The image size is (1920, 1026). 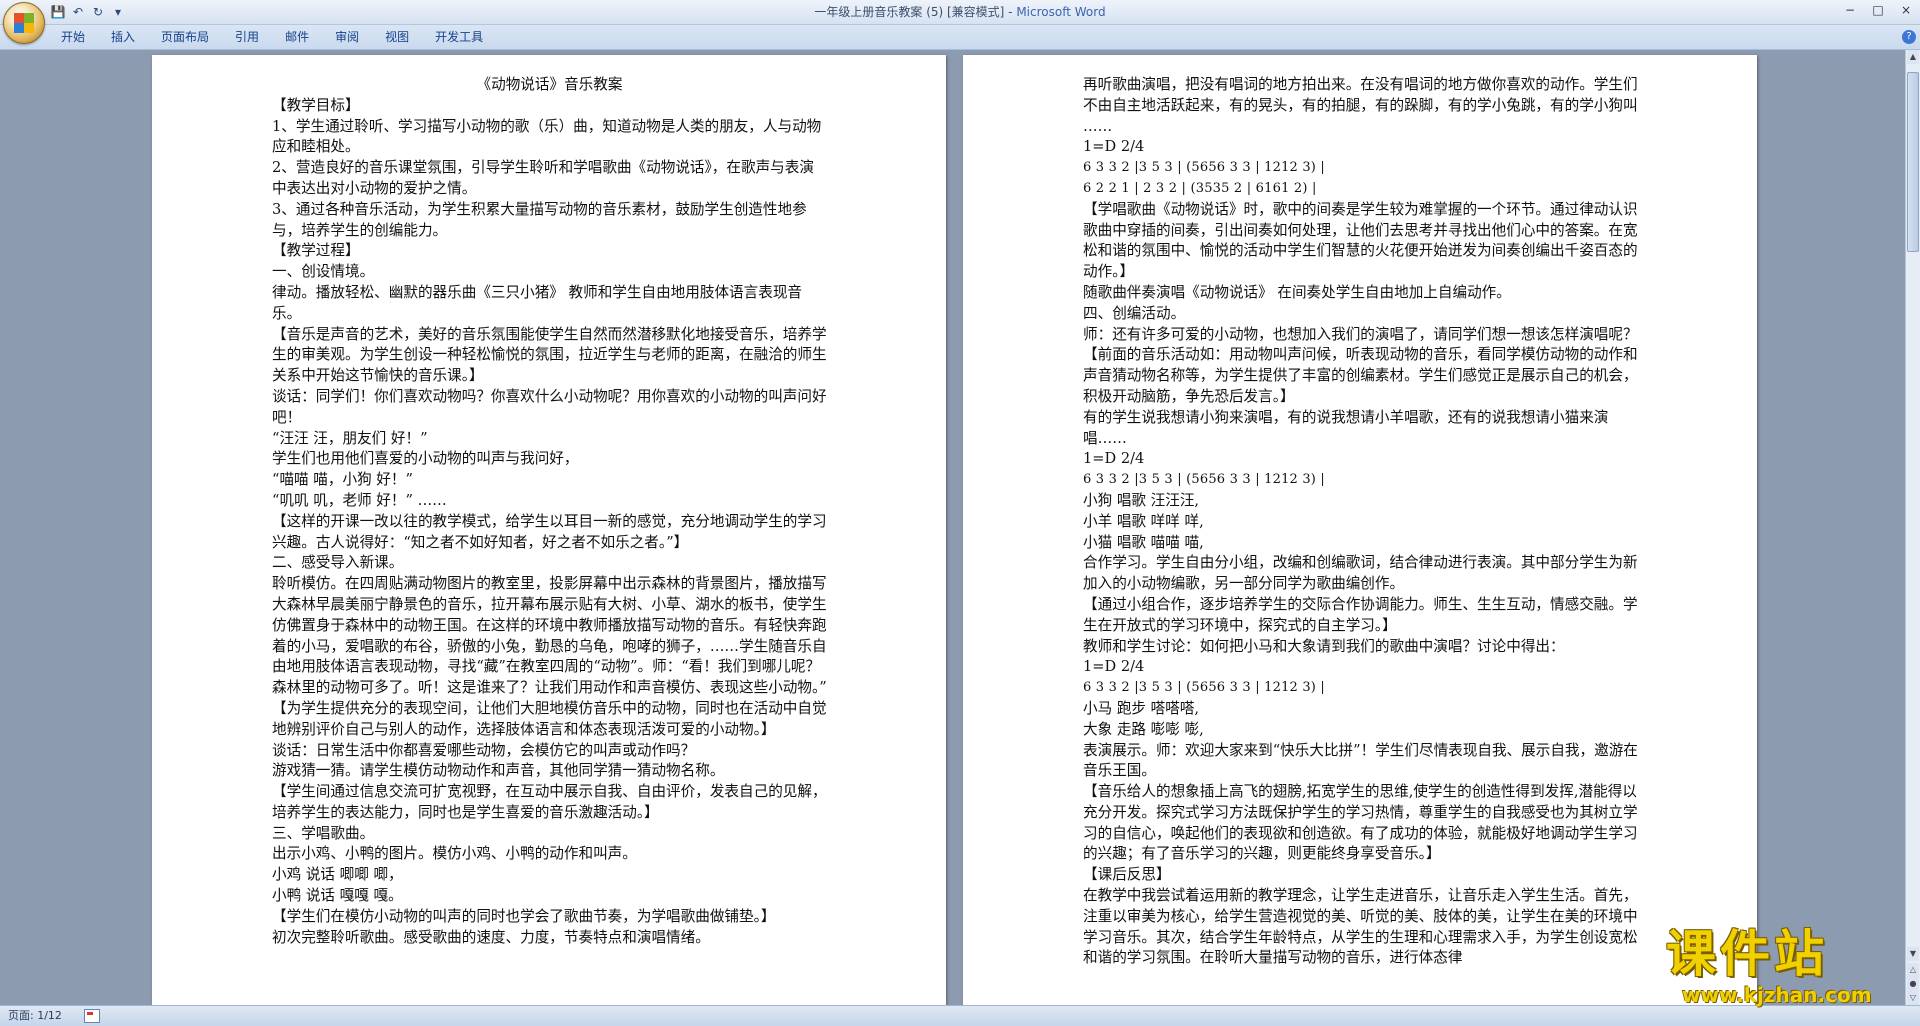 What do you see at coordinates (1200, 188) in the screenshot?
I see `paragraph: 6 2 2 1 | 2 3 2 | (3535 2 | 6161 2) |` at bounding box center [1200, 188].